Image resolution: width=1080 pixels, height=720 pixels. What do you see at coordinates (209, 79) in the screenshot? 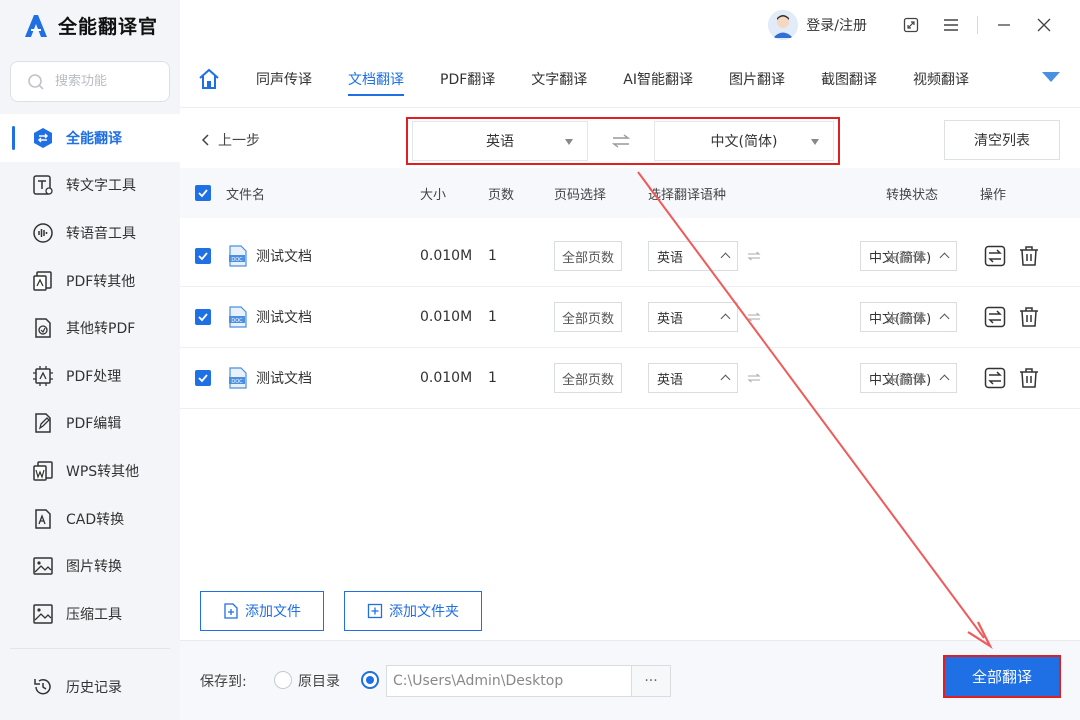
I see `home-button` at bounding box center [209, 79].